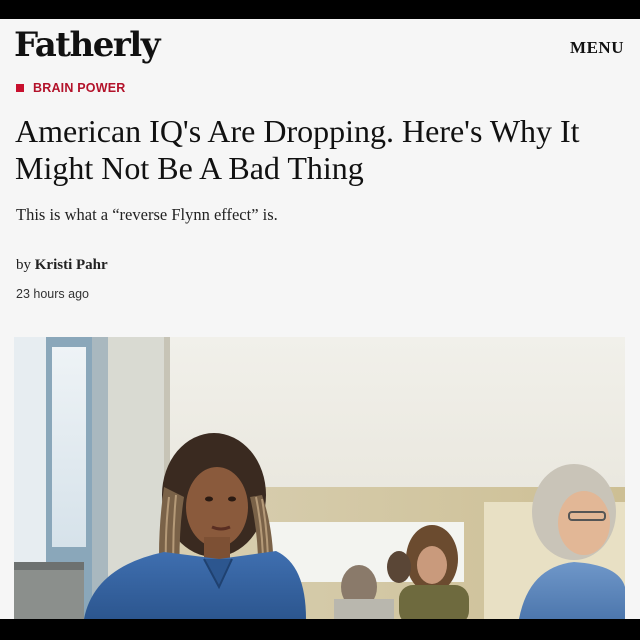 The image size is (640, 640). I want to click on byline-prefix: by, so click(23, 265).